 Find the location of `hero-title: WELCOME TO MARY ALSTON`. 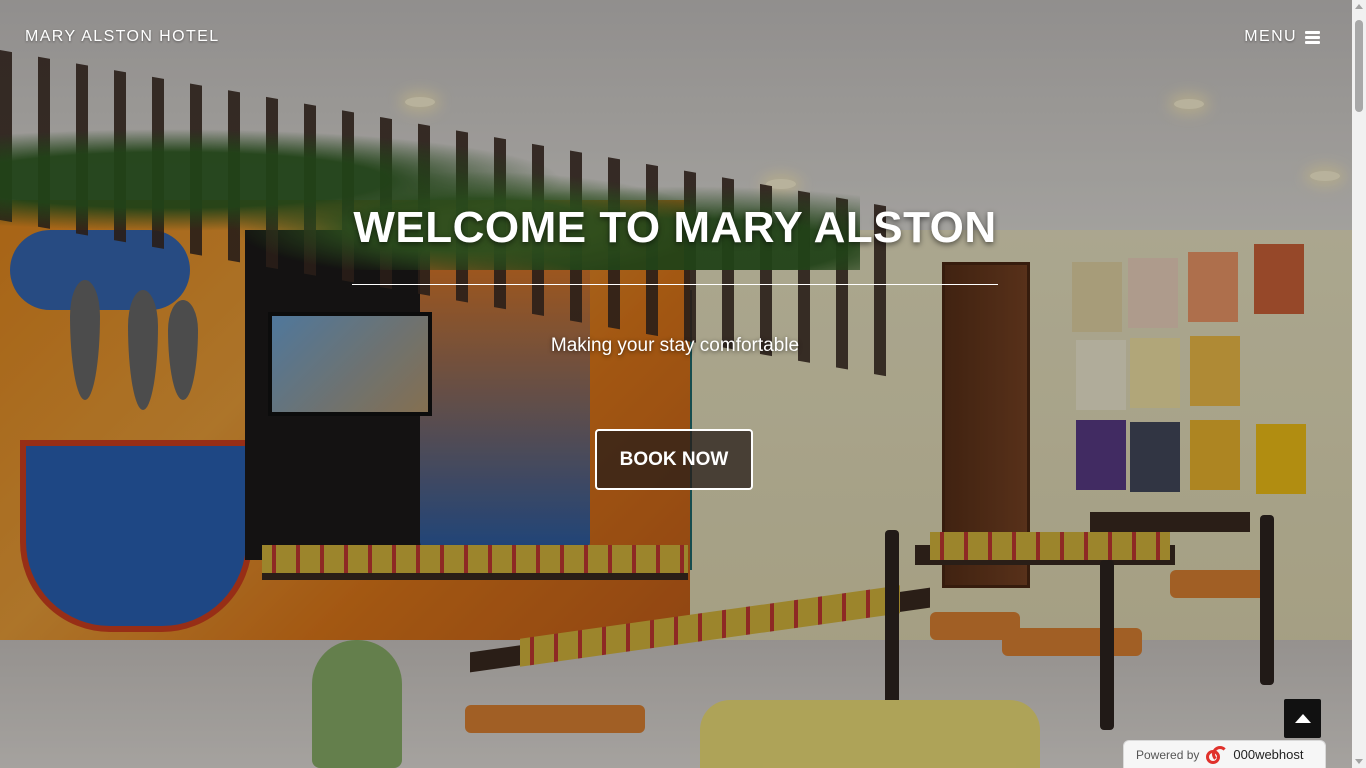

hero-title: WELCOME TO MARY ALSTON is located at coordinates (675, 227).